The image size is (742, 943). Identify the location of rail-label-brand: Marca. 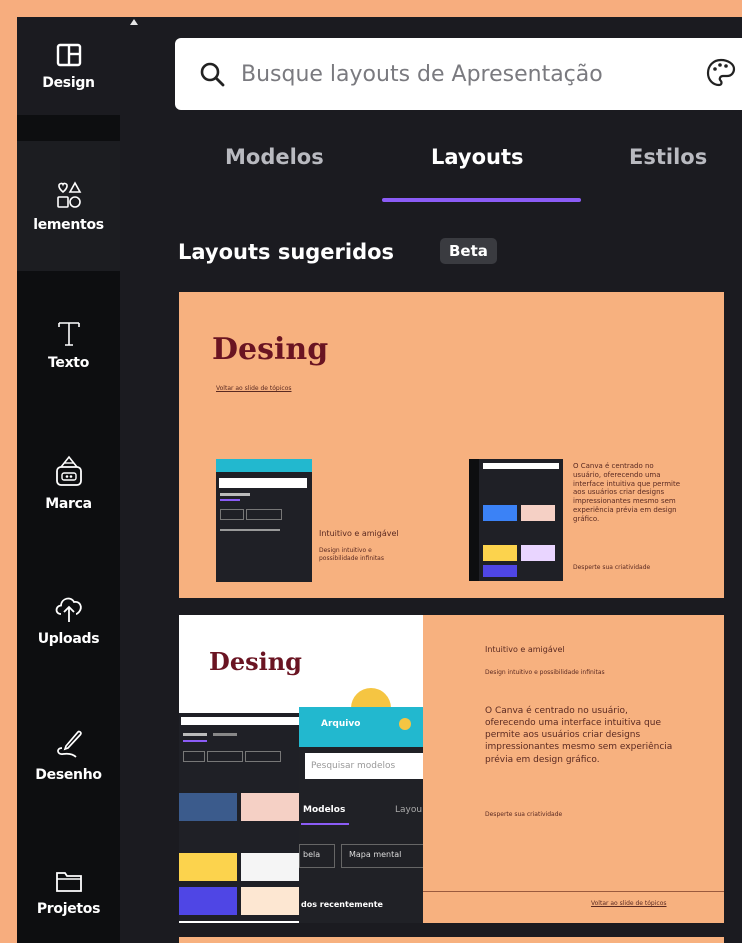
(68, 503).